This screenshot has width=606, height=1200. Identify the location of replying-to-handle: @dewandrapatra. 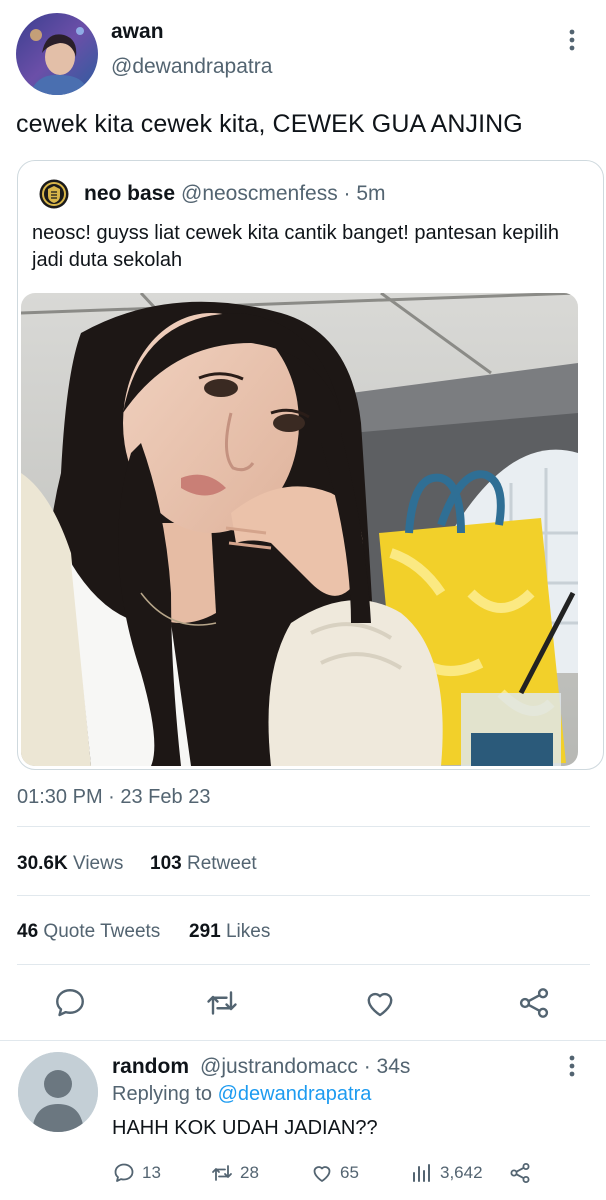
(295, 1094).